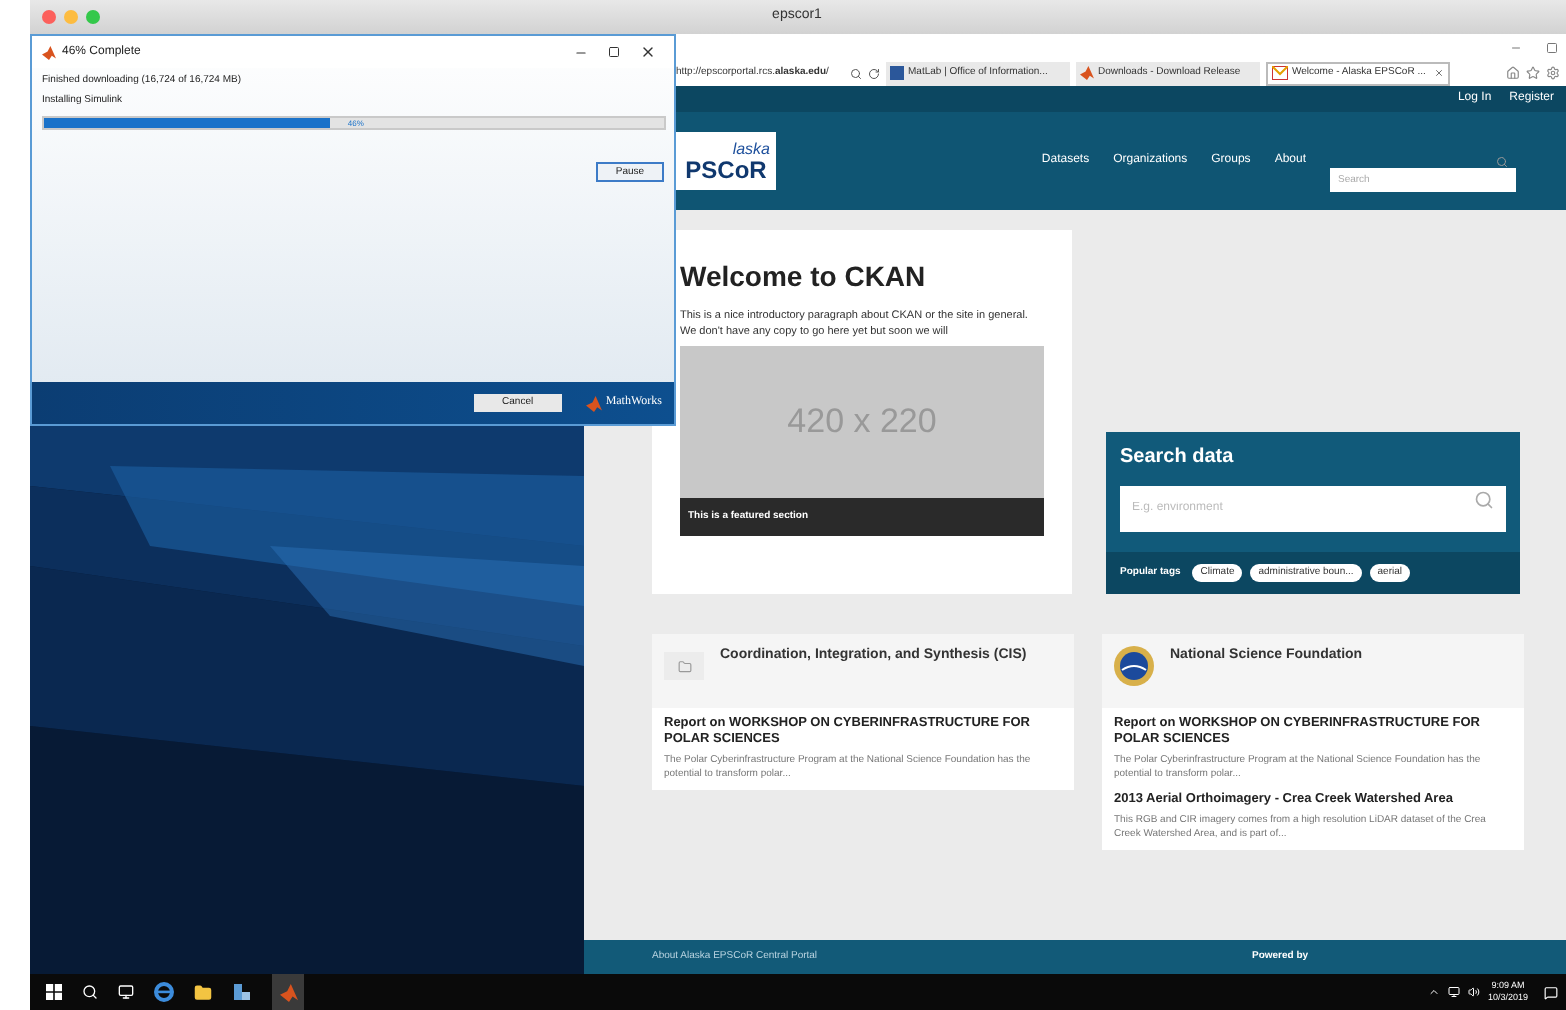 Image resolution: width=1566 pixels, height=1010 pixels. I want to click on server-icon, so click(242, 992).